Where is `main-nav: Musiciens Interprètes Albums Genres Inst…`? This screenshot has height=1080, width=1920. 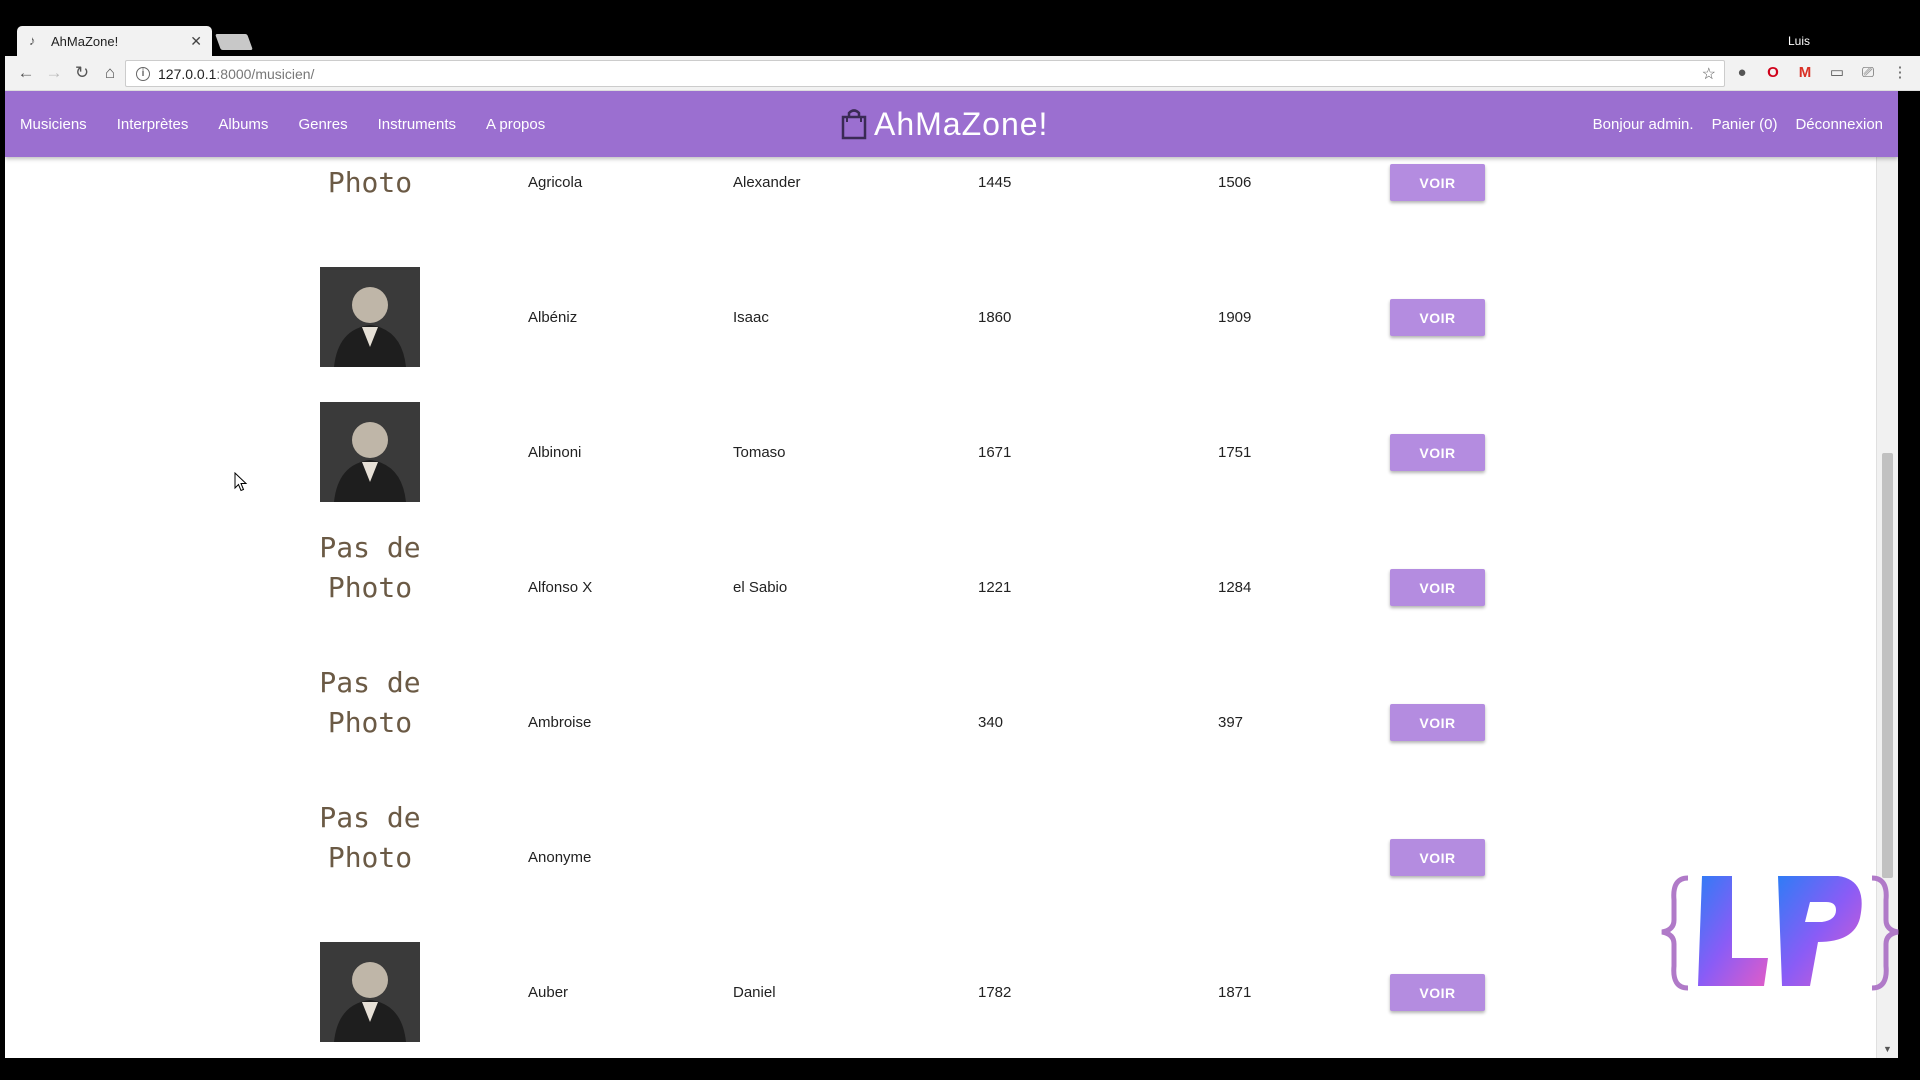 main-nav: Musiciens Interprètes Albums Genres Inst… is located at coordinates (290, 124).